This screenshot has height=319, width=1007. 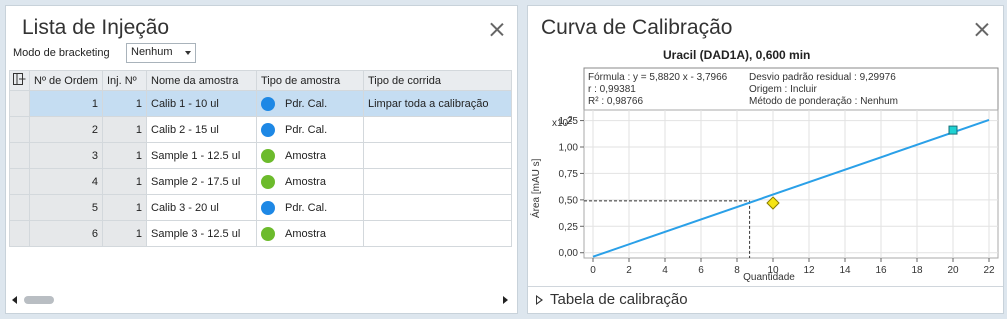 I want to click on bracketing-value: Nenhum, so click(x=152, y=52).